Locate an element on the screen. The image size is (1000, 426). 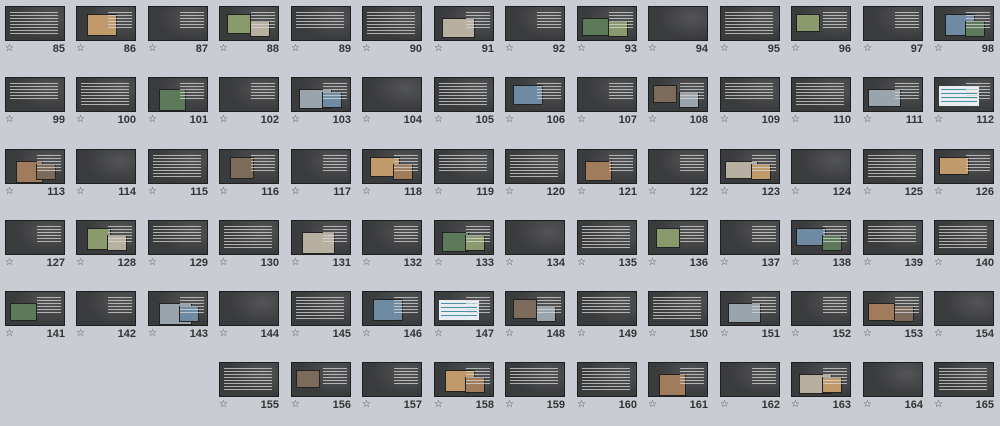
slide-110: ☆ 110 is located at coordinates (821, 101).